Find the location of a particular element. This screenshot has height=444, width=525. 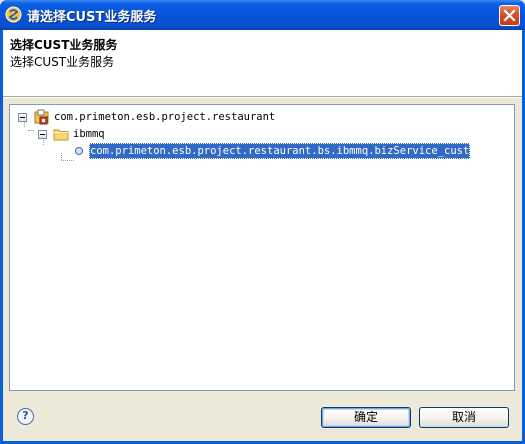

header-description: 选择CUST业务服务 is located at coordinates (62, 62).